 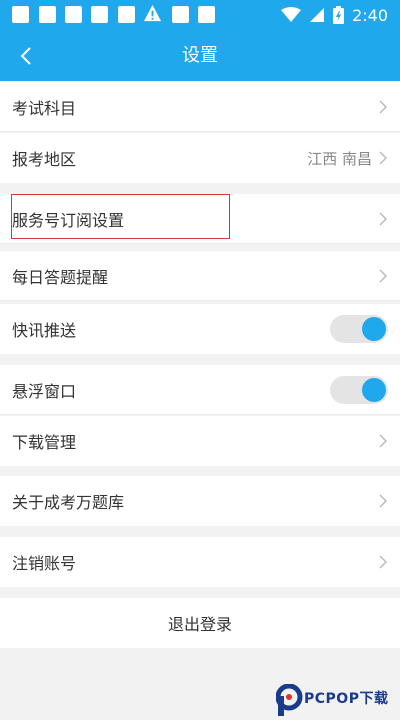 What do you see at coordinates (44, 108) in the screenshot?
I see `settings-item-label: 考试科目` at bounding box center [44, 108].